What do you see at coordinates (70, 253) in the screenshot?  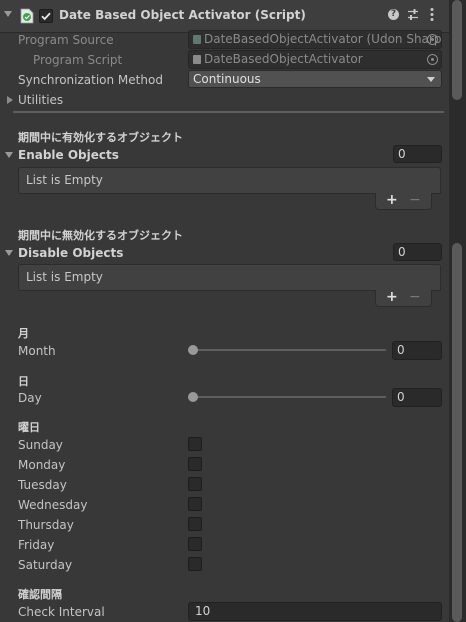 I see `disable-objects-label: Disable Objects` at bounding box center [70, 253].